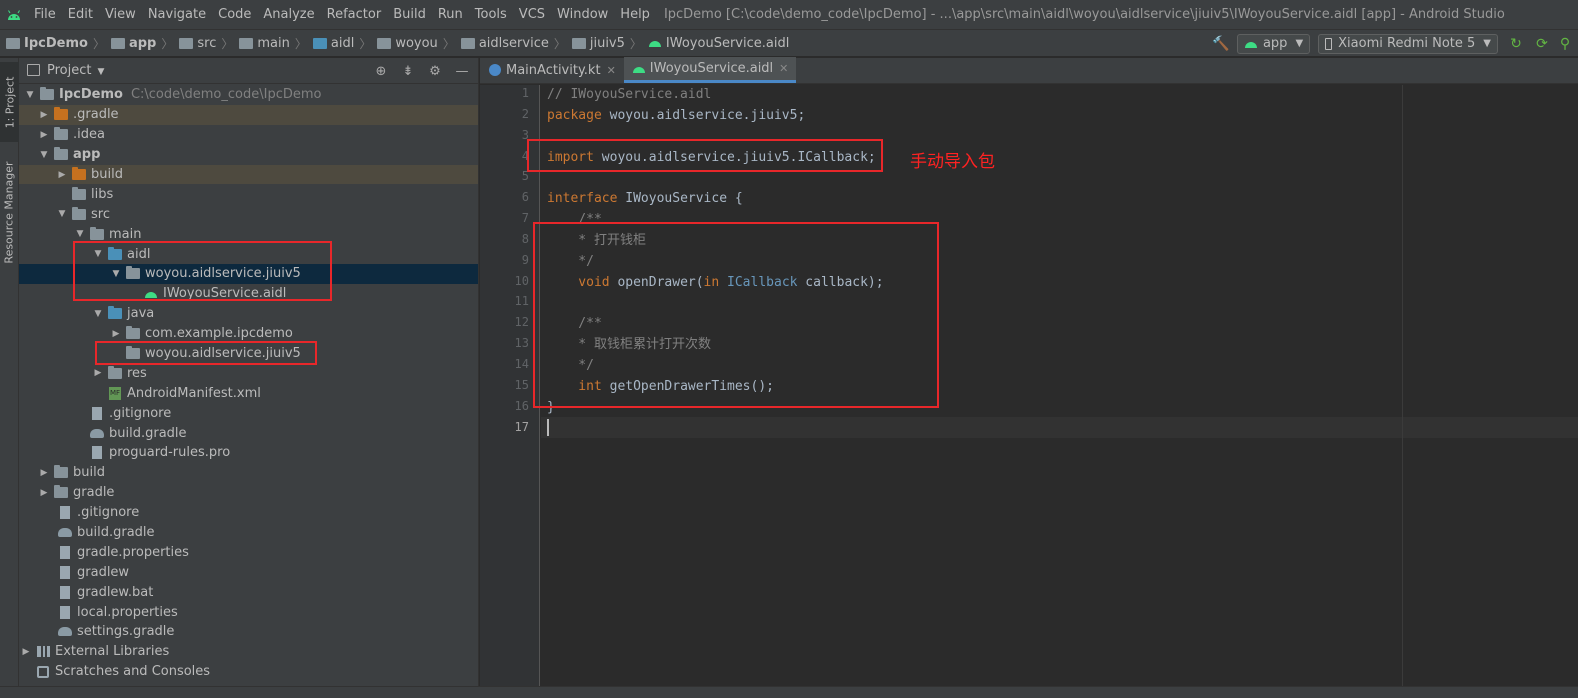 This screenshot has height=698, width=1578. I want to click on menu-code: Code, so click(234, 14).